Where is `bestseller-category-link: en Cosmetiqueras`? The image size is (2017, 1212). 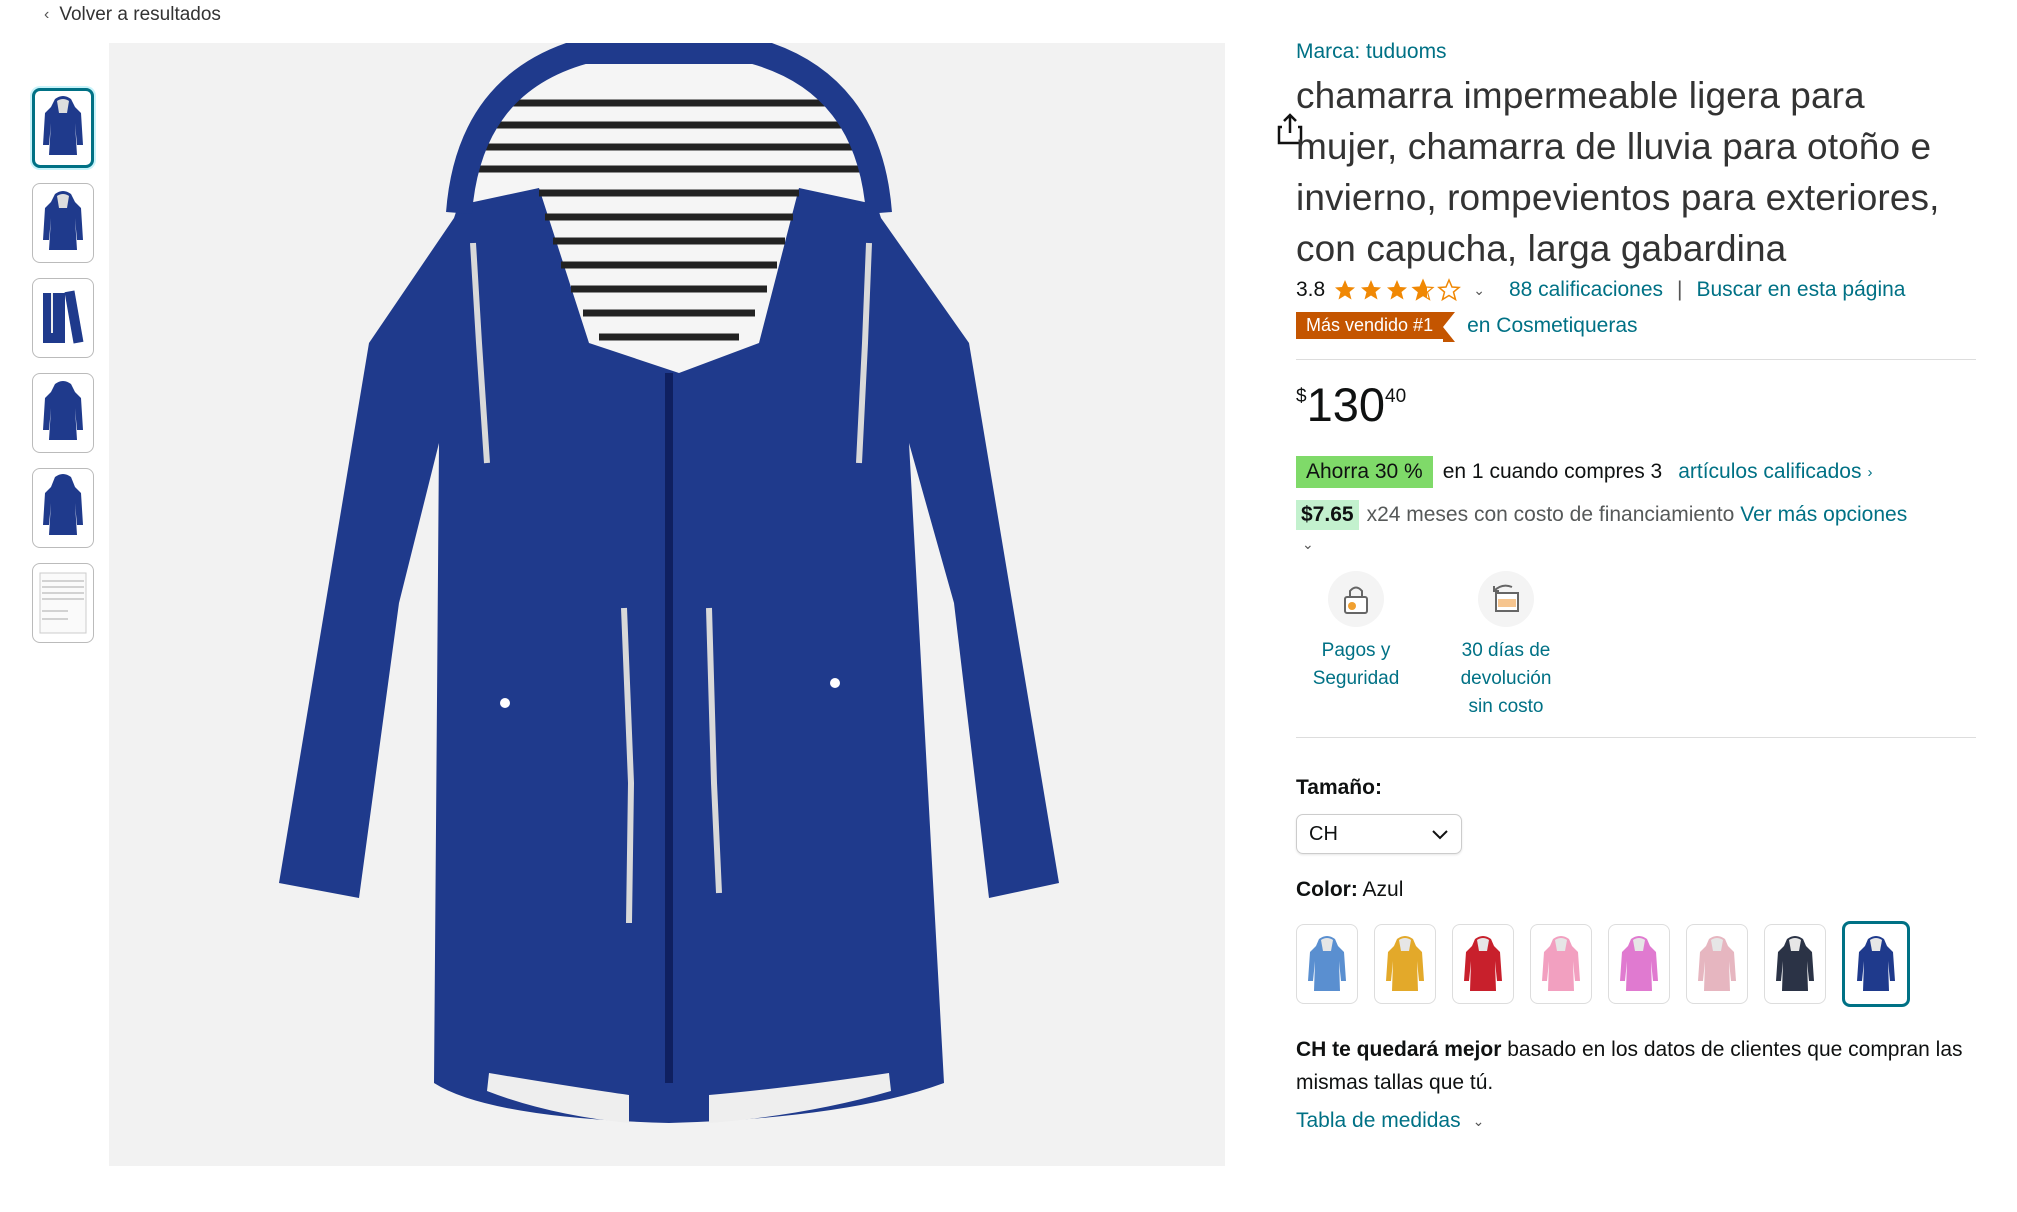
bestseller-category-link: en Cosmetiqueras is located at coordinates (1552, 326).